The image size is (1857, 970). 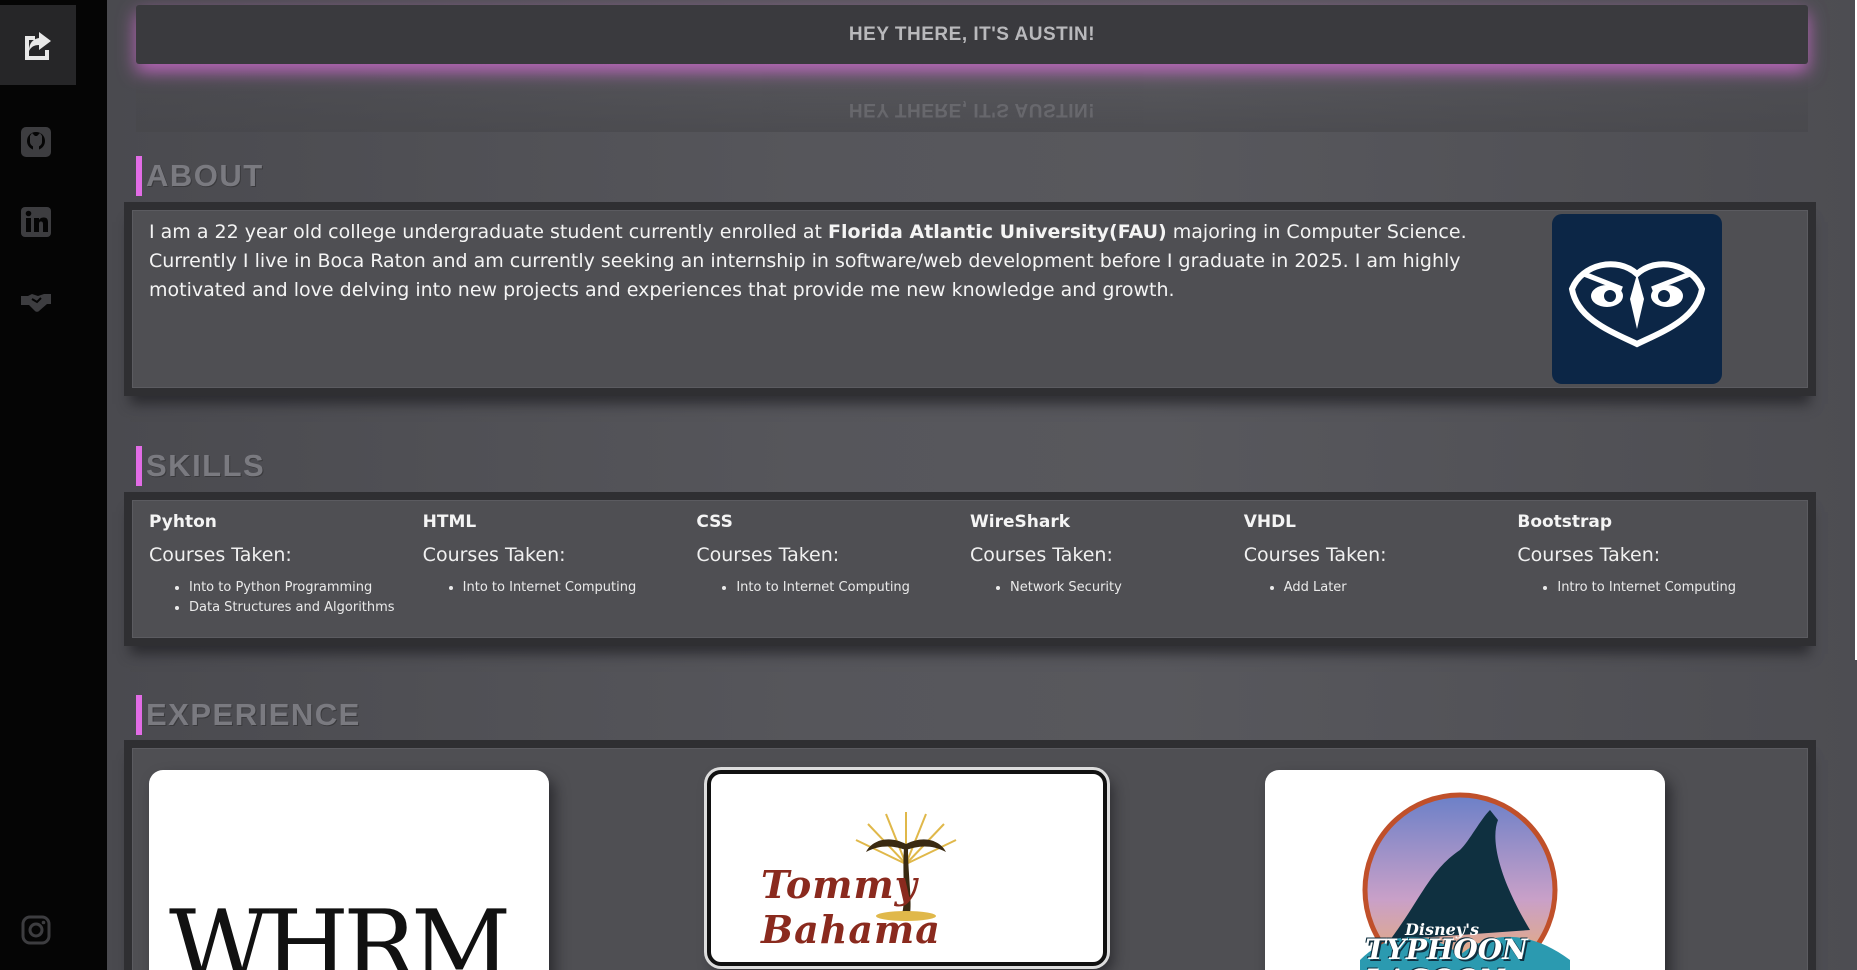 I want to click on hero-banner: HEY THERE, IT'S AUSTIN!, so click(x=972, y=34).